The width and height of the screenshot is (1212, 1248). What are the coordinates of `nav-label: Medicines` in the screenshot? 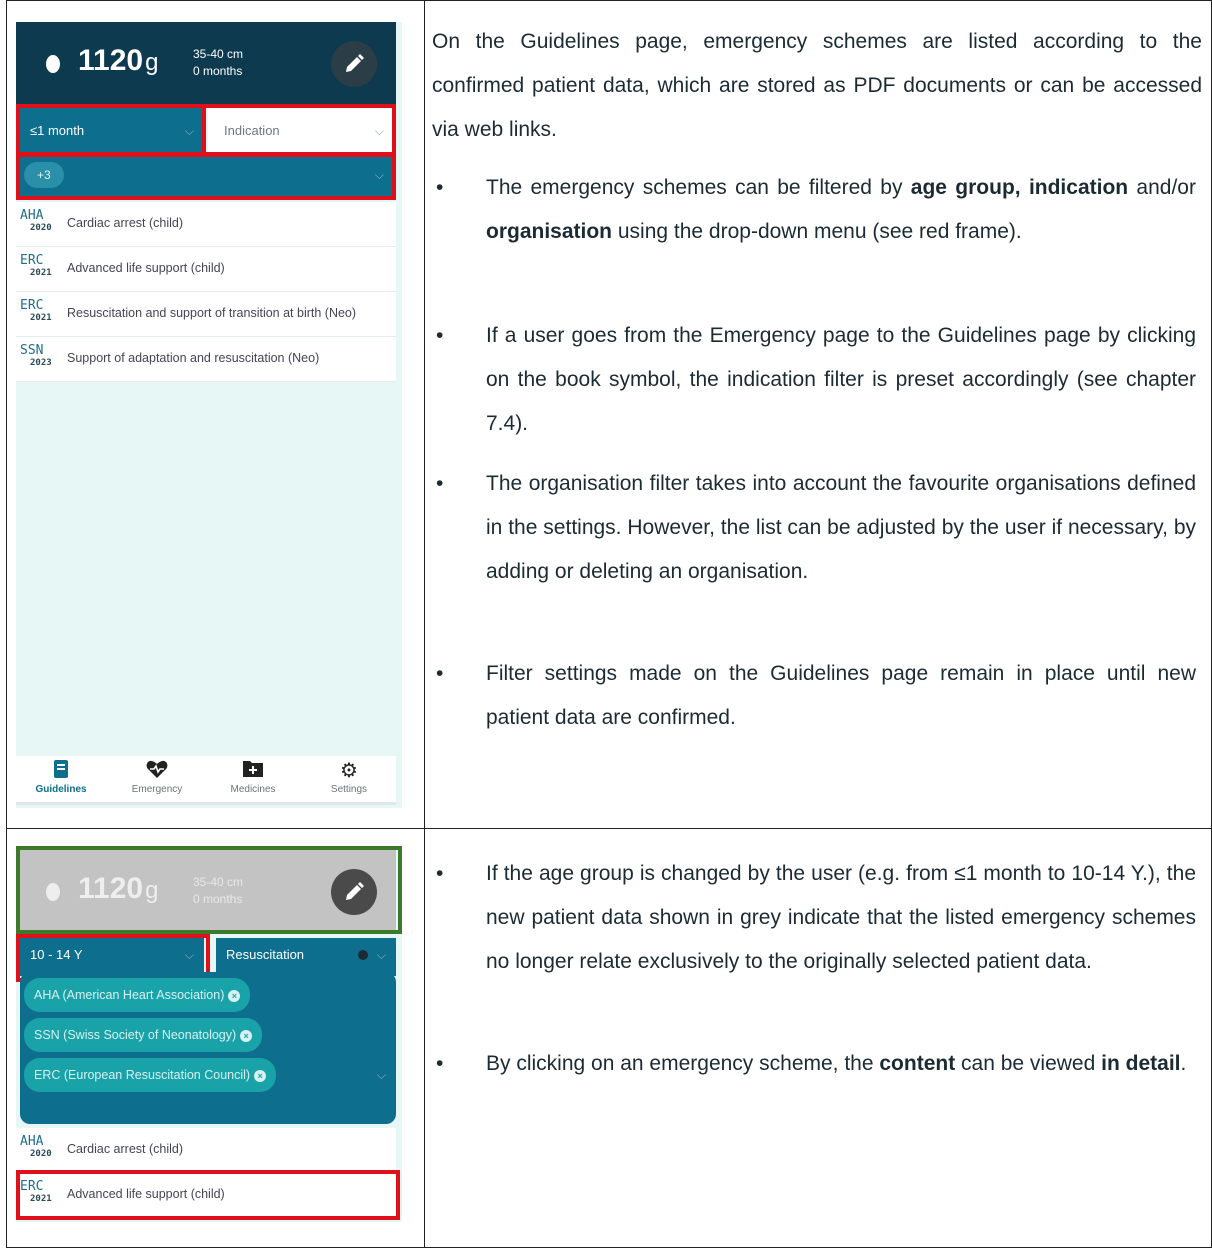 It's located at (253, 789).